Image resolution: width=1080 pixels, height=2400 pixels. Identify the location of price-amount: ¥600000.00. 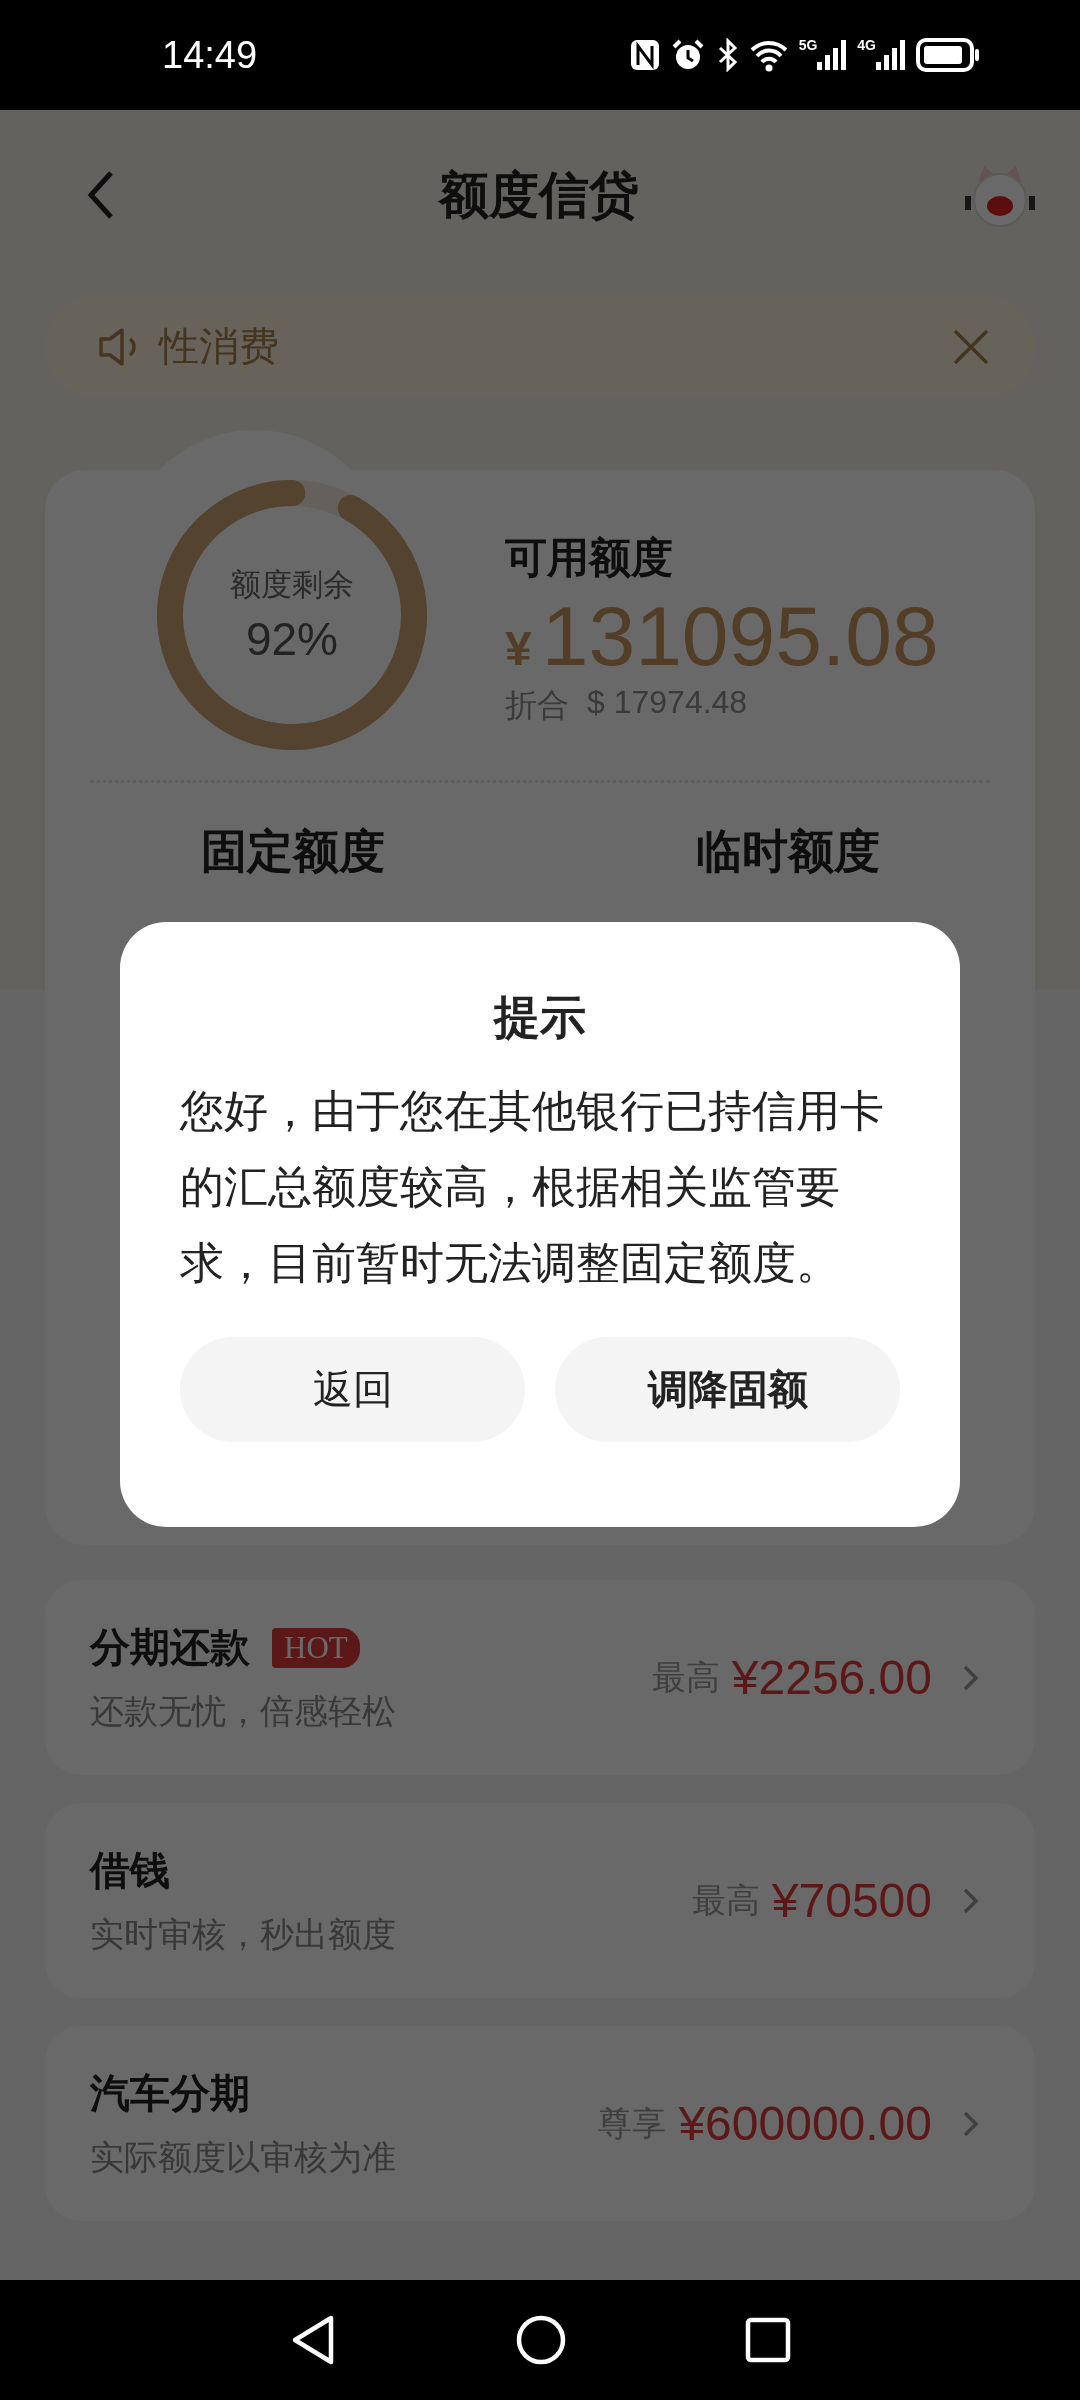
(805, 2123).